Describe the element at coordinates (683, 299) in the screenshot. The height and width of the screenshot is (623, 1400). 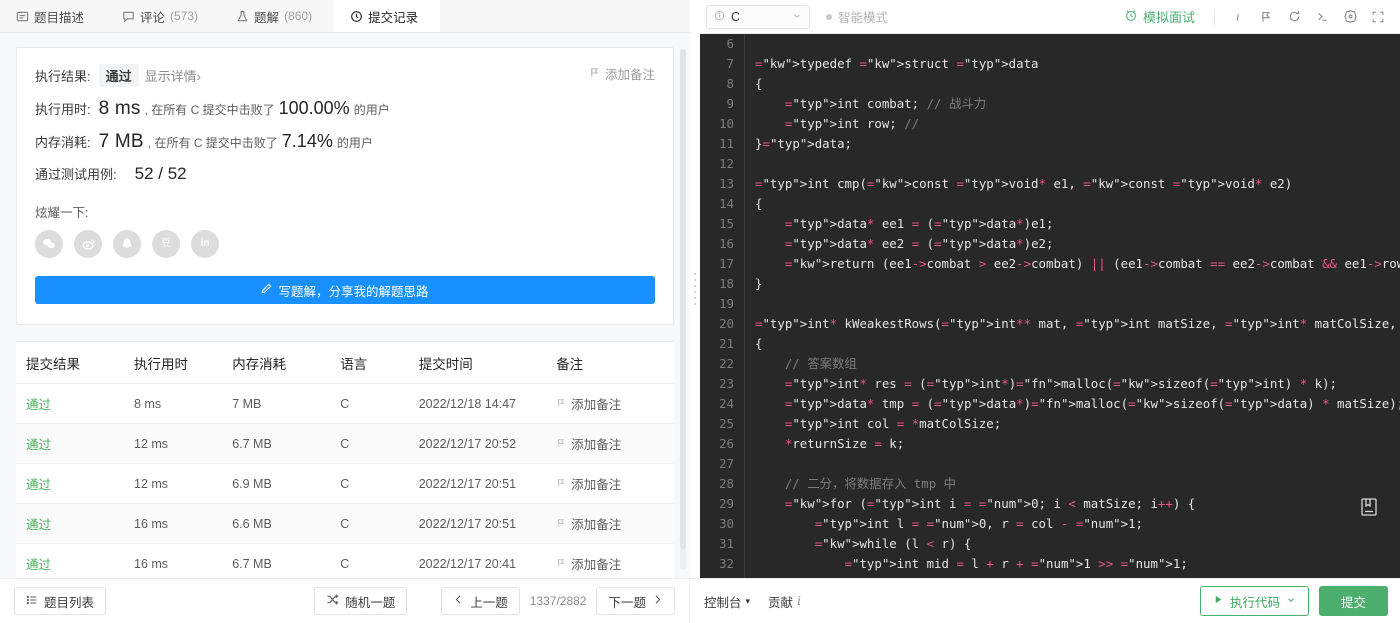
I see `scrollbar-thumb` at that location.